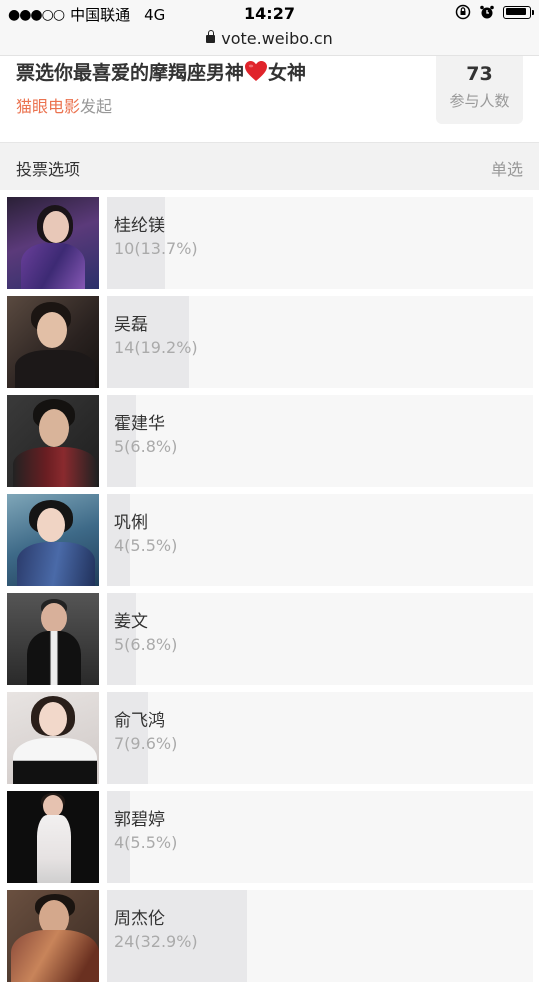 Image resolution: width=539 pixels, height=982 pixels. Describe the element at coordinates (269, 166) in the screenshot. I see `options-header: 投票选项 单选` at that location.